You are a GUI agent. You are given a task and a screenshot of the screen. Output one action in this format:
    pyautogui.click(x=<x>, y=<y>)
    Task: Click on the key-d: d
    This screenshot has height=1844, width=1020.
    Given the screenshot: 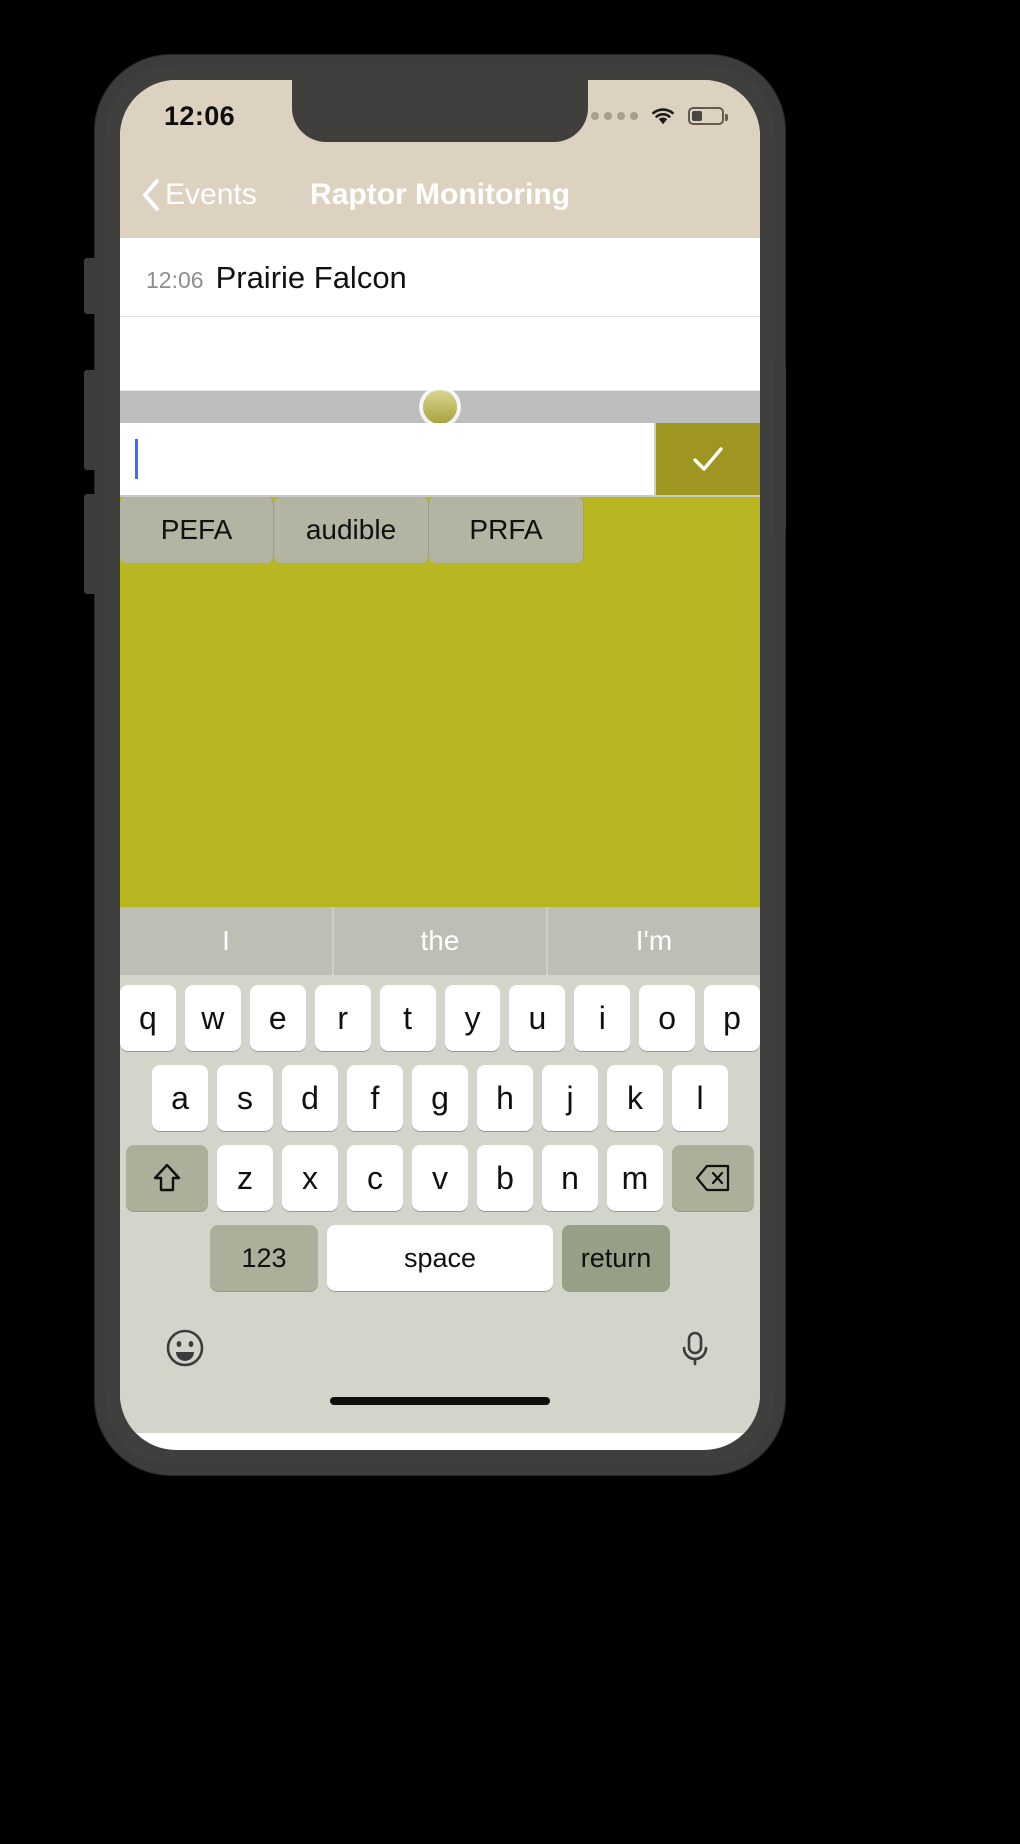 What is the action you would take?
    pyautogui.click(x=310, y=1098)
    